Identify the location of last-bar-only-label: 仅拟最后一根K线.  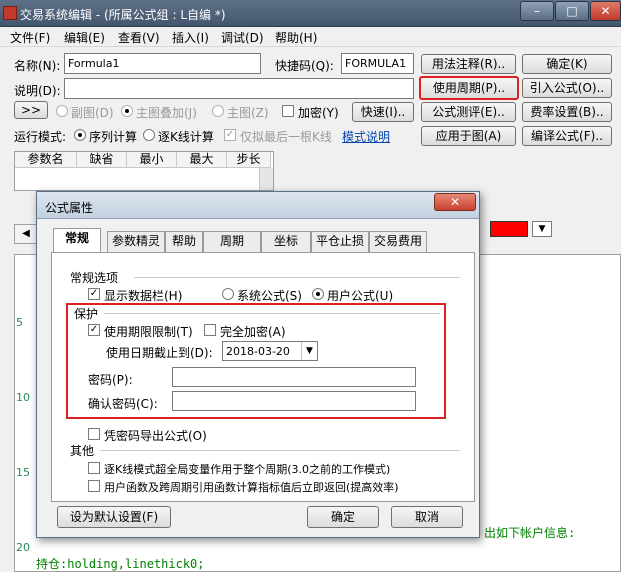
(286, 137).